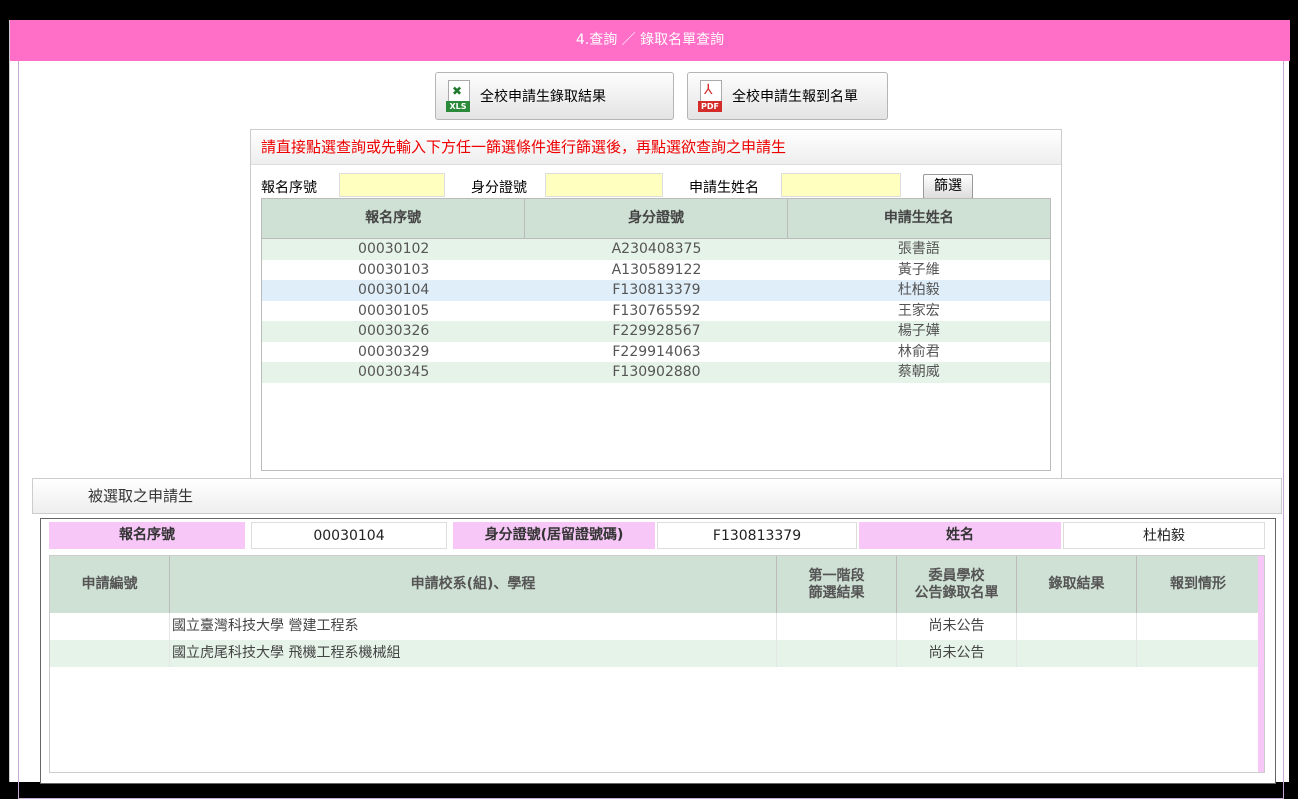 This screenshot has height=799, width=1298. Describe the element at coordinates (795, 97) in the screenshot. I see `export-pdf-label: 全校申請生報到名單` at that location.